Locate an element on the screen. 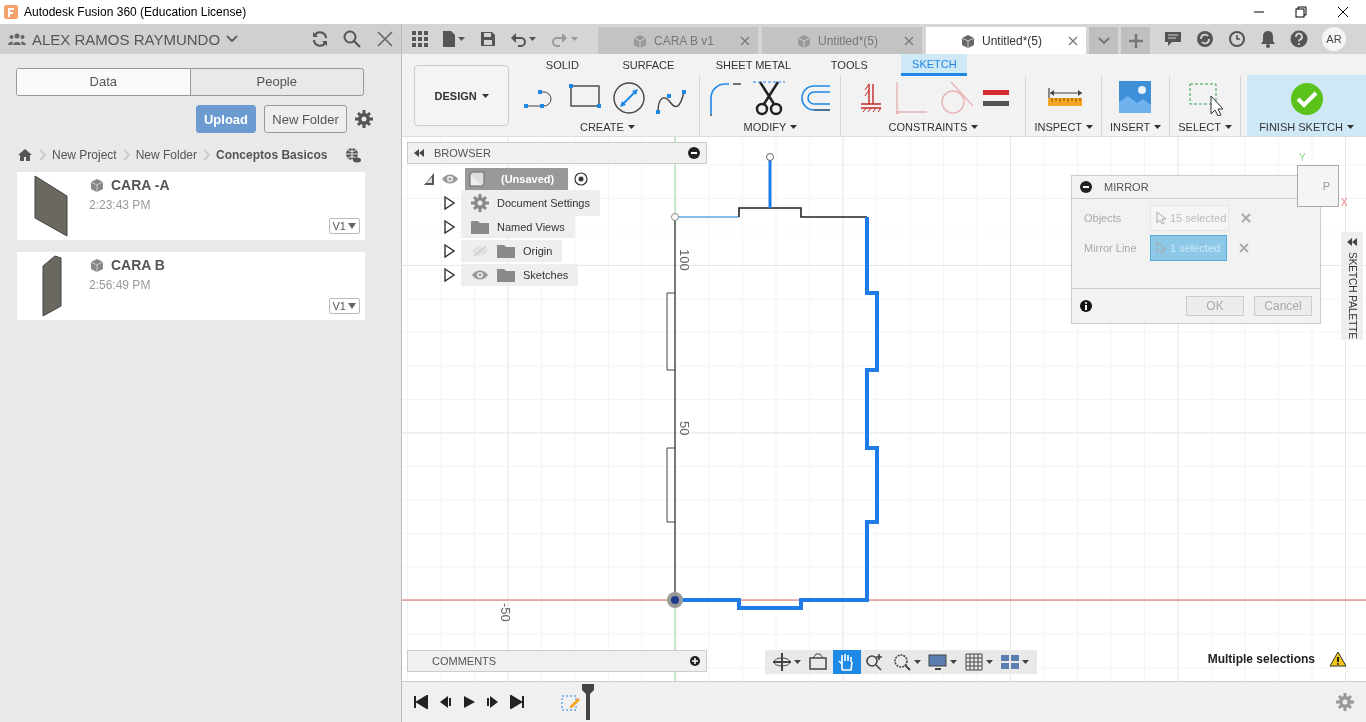 The height and width of the screenshot is (722, 1366). tool-group-menu: FINISH SKETCH is located at coordinates (1306, 127).